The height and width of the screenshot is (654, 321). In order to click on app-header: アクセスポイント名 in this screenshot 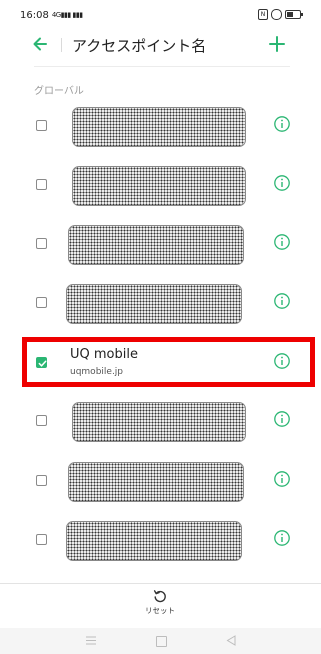, I will do `click(160, 47)`.